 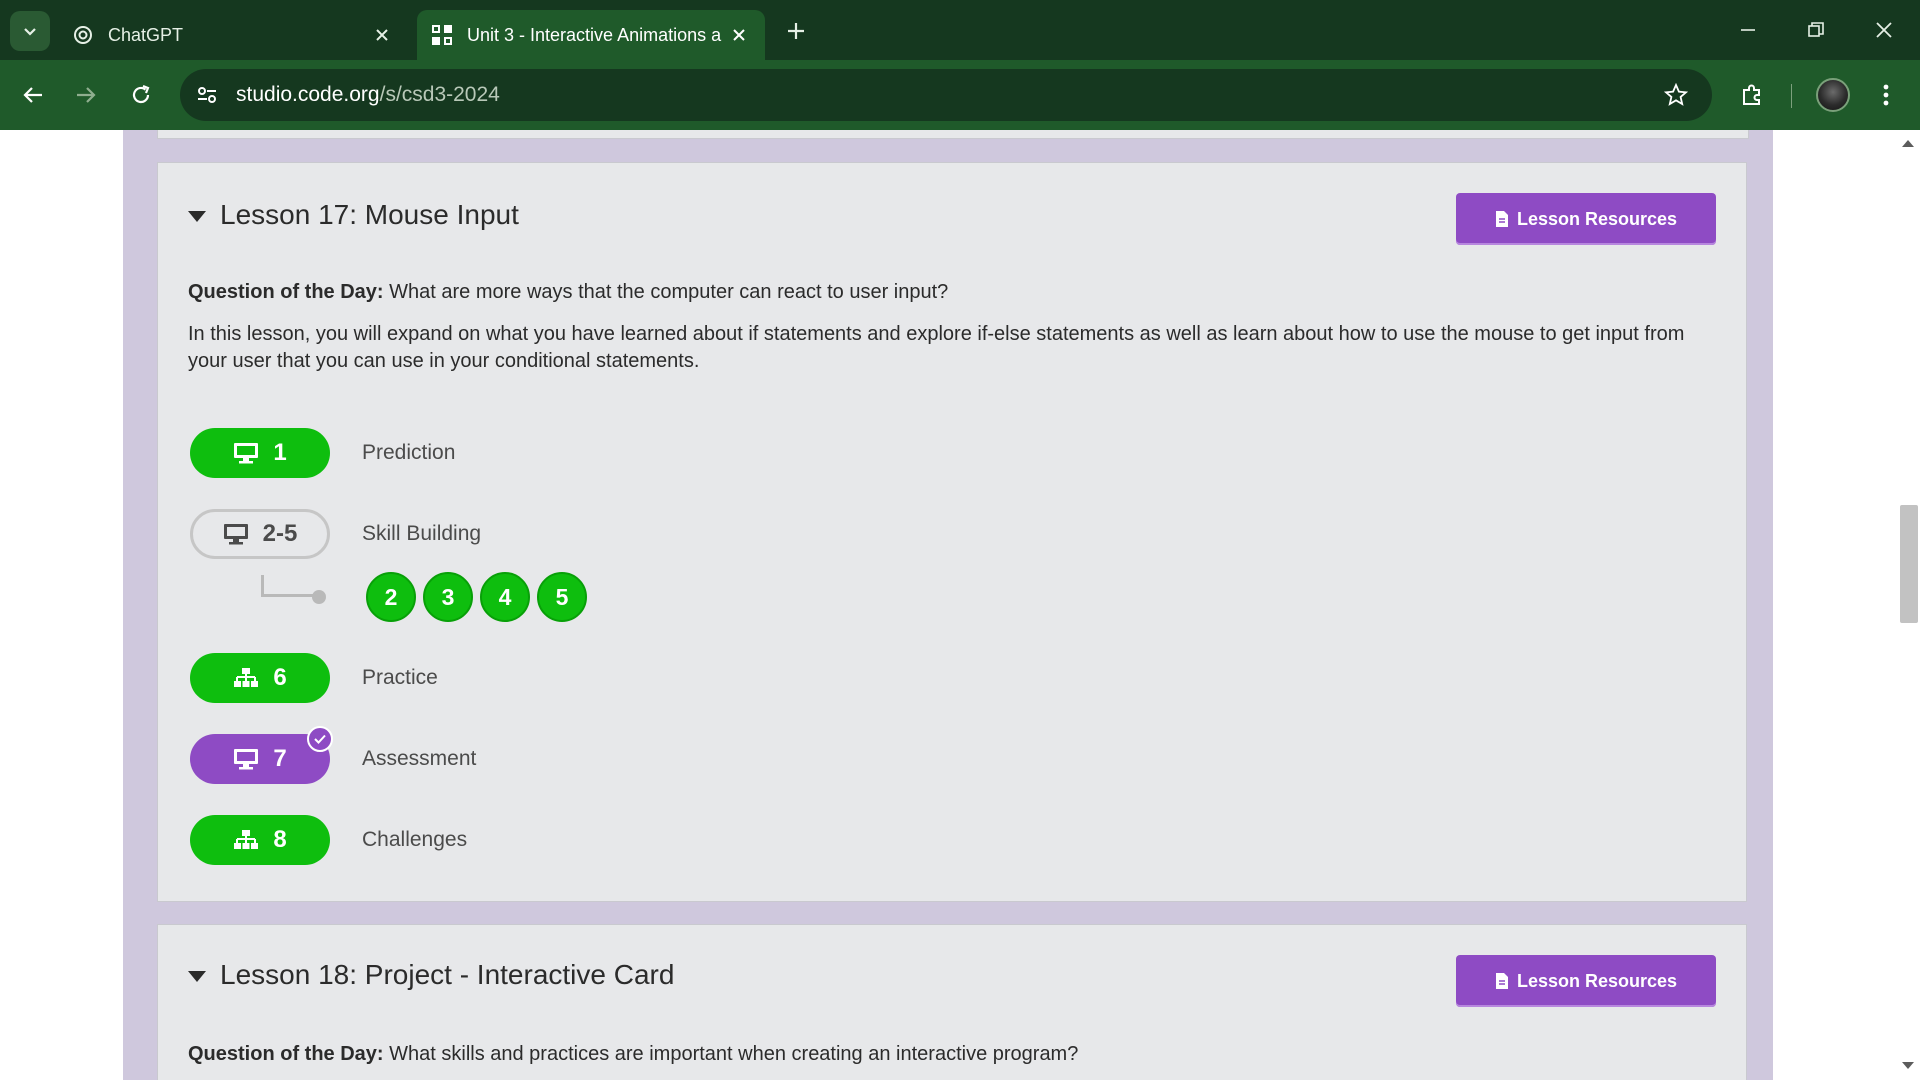 I want to click on previous-lesson-card, so click(x=953, y=134).